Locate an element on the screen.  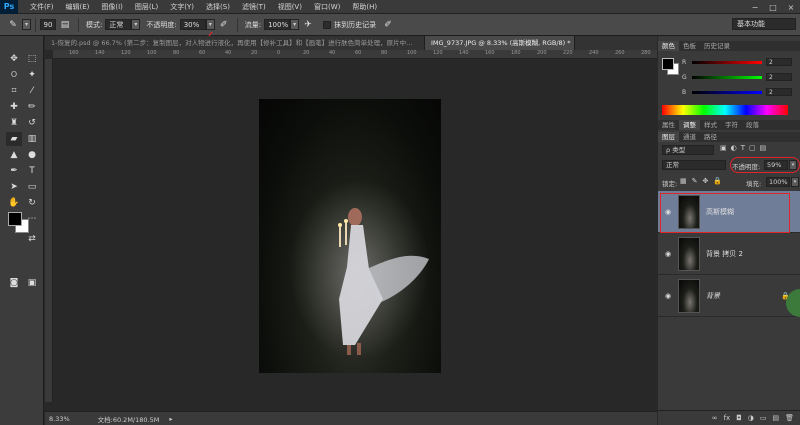
layer-row-background: ◉ 背景 🔒 is located at coordinates (729, 296).